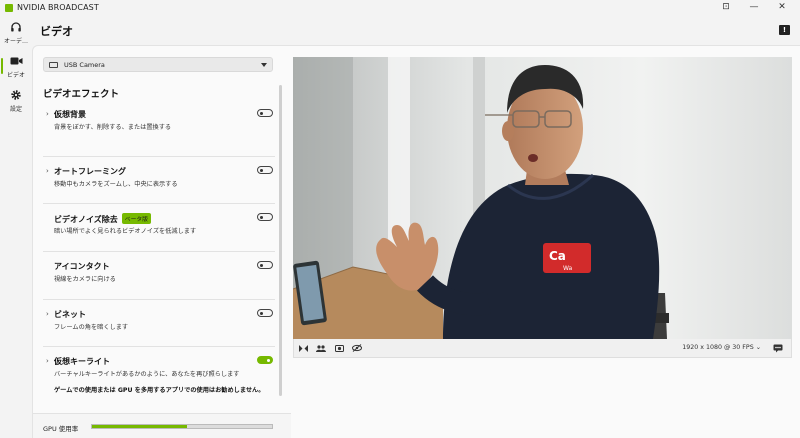  What do you see at coordinates (91, 327) in the screenshot?
I see `effect-description: フレームの角を暗くします` at bounding box center [91, 327].